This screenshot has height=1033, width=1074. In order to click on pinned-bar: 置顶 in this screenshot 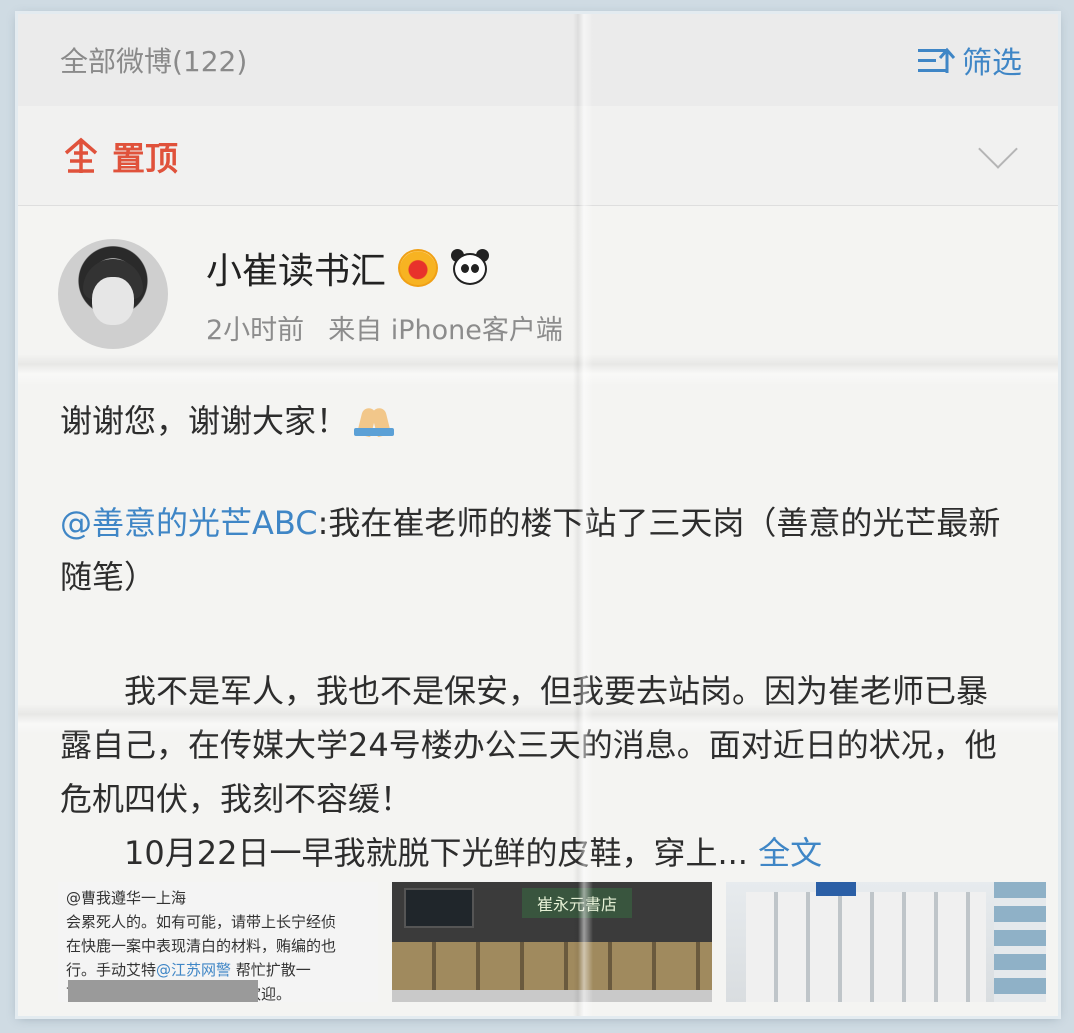, I will do `click(538, 156)`.